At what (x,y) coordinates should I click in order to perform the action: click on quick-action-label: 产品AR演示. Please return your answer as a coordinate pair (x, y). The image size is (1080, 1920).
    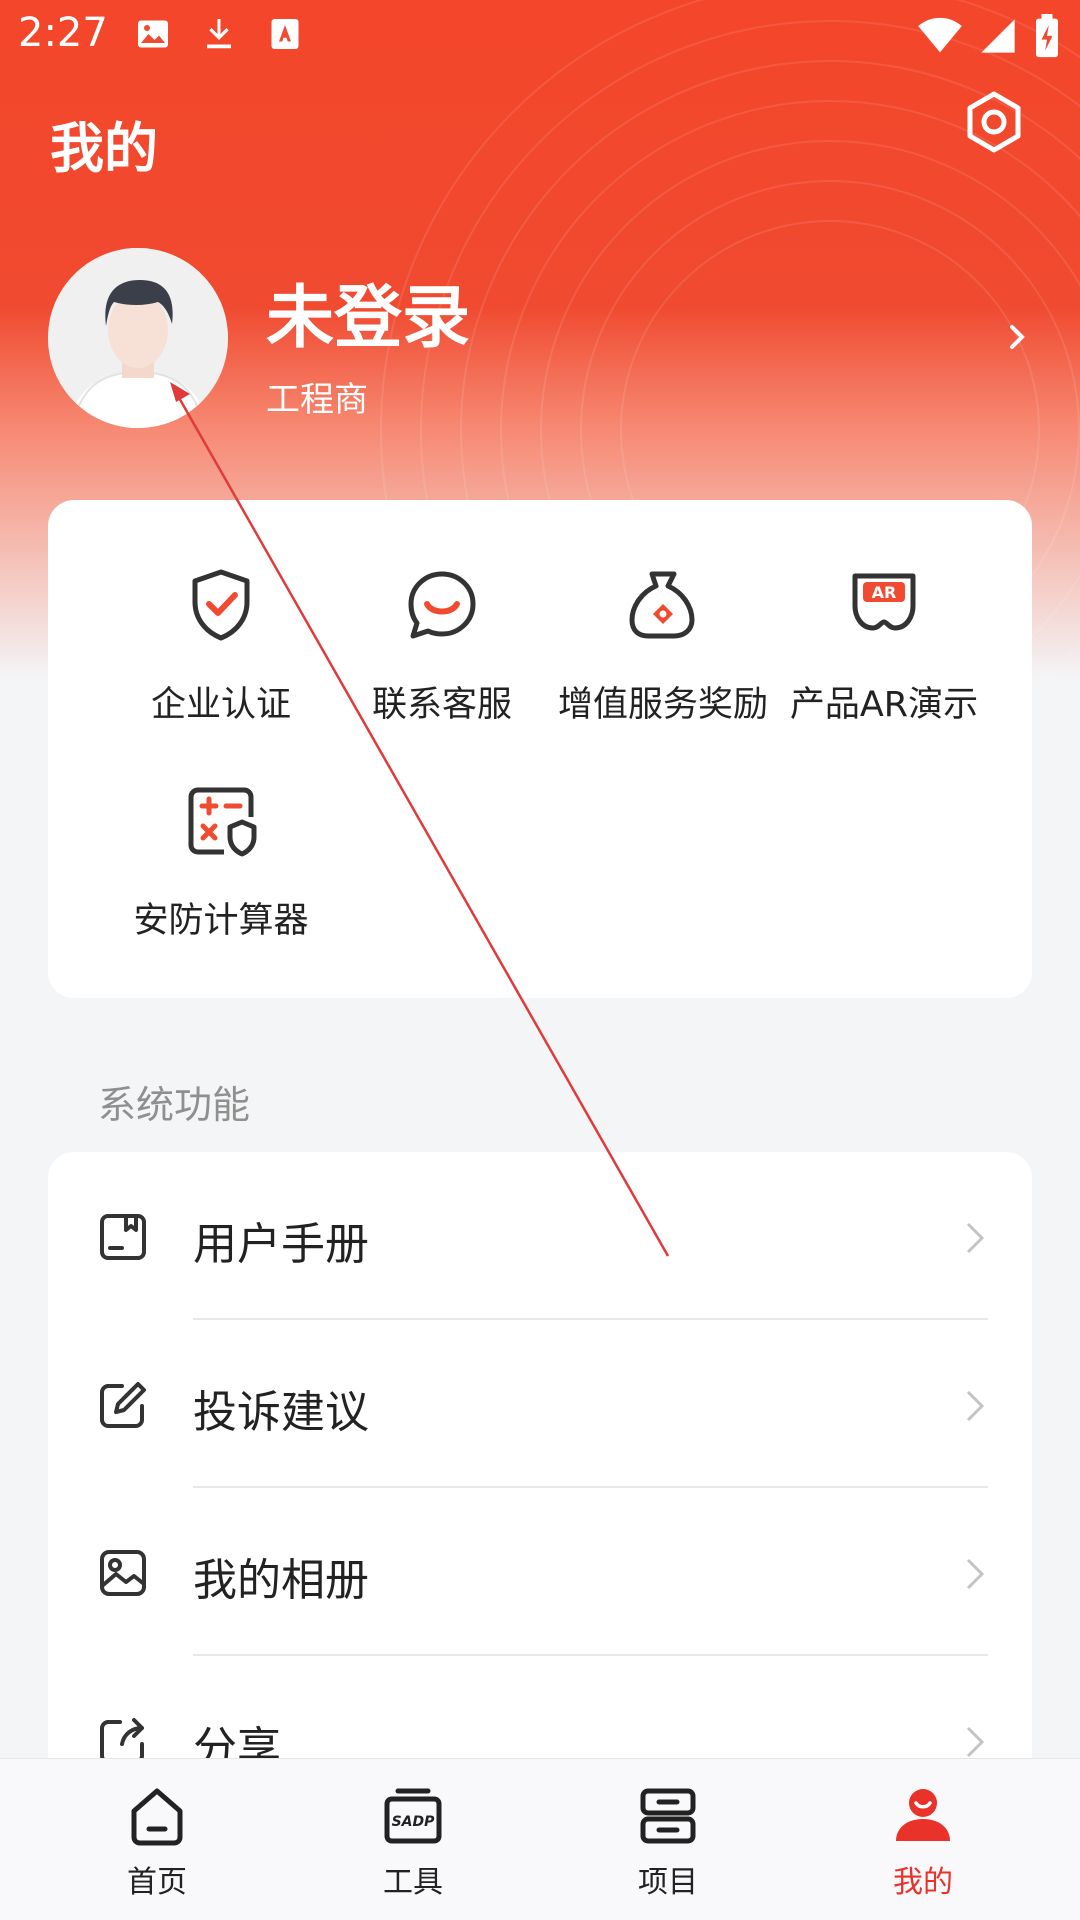
    Looking at the image, I should click on (884, 705).